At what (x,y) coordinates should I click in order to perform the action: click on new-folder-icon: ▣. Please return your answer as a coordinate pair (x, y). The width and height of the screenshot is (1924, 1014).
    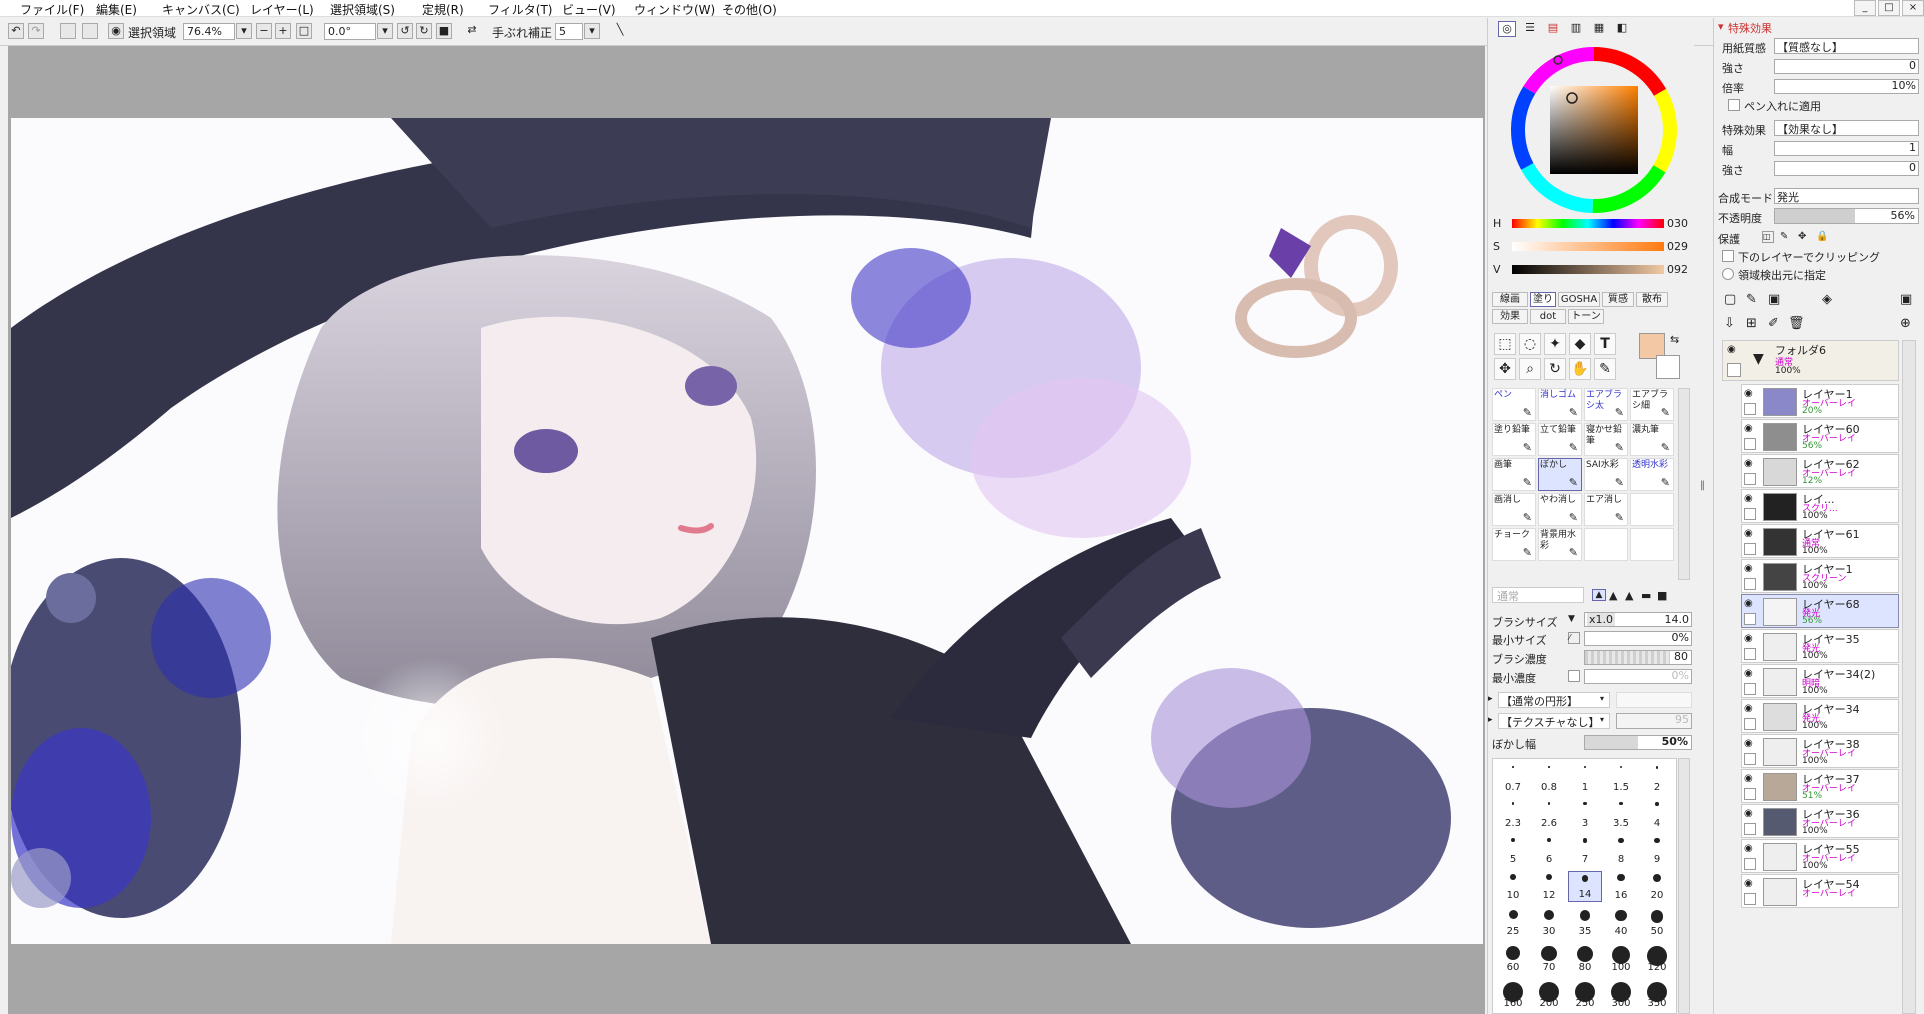
    Looking at the image, I should click on (1774, 299).